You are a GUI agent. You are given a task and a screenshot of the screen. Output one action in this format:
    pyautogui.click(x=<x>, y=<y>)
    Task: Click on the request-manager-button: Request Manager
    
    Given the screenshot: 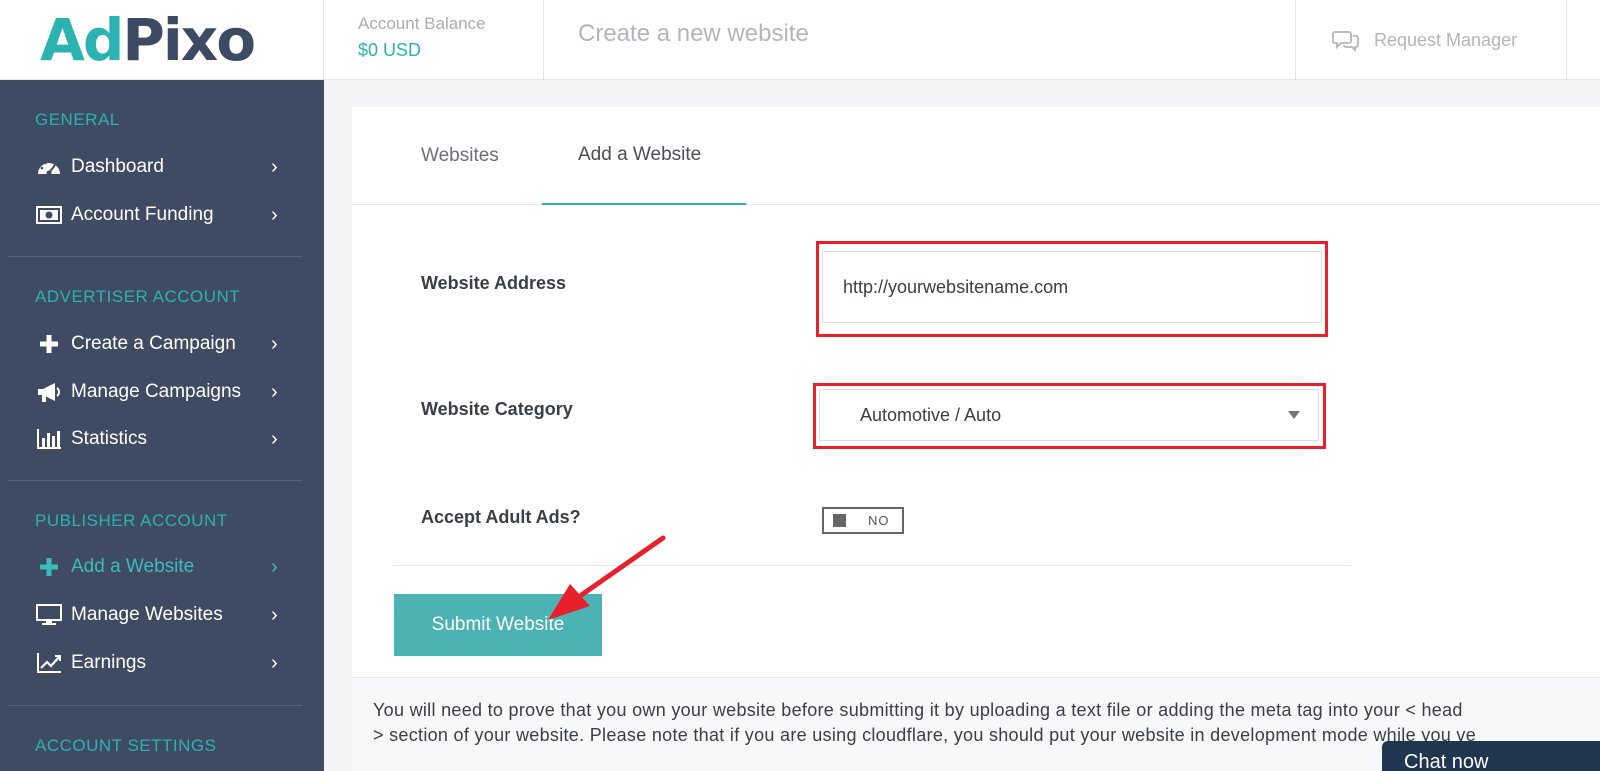 What is the action you would take?
    pyautogui.click(x=1431, y=40)
    